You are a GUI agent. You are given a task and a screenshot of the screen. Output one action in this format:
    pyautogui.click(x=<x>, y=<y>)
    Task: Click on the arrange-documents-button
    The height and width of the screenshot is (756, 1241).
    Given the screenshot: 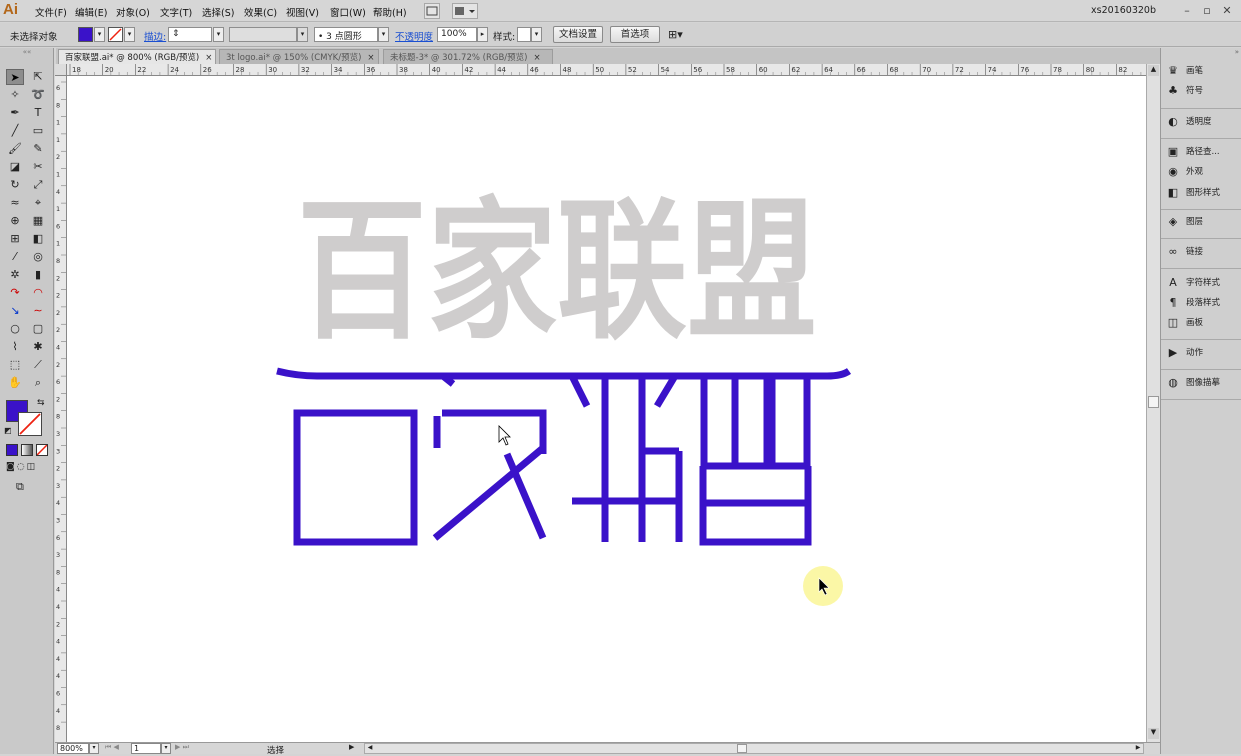 What is the action you would take?
    pyautogui.click(x=465, y=11)
    